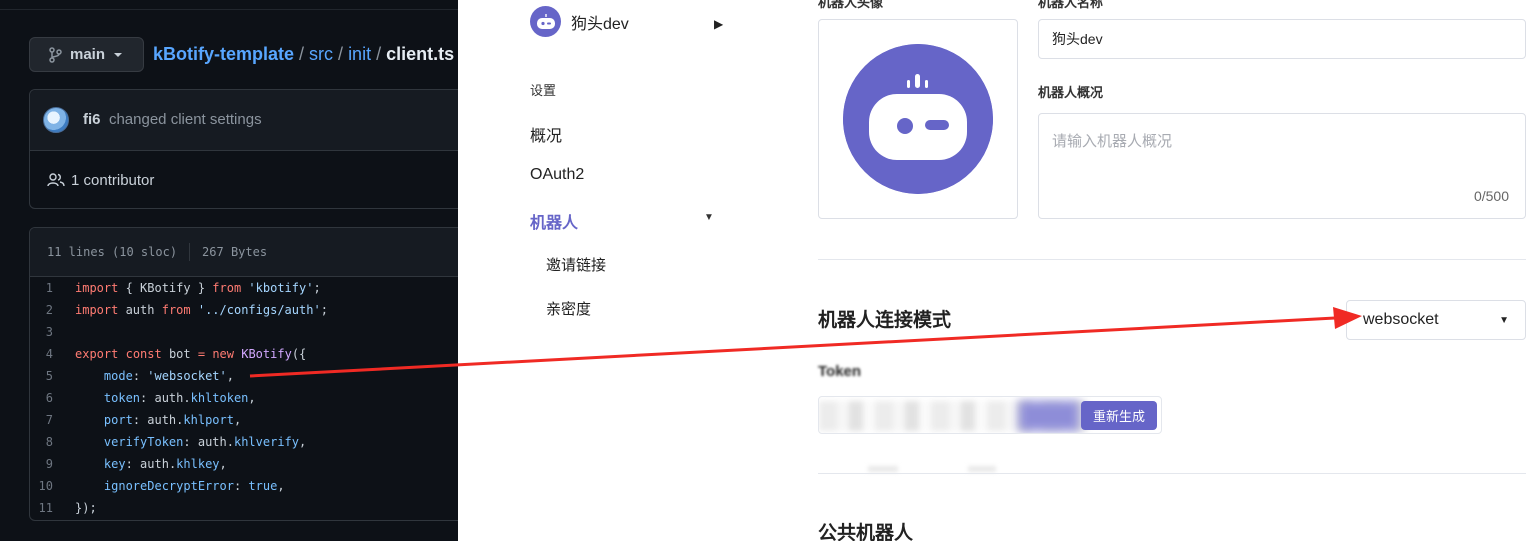 This screenshot has width=1532, height=541. What do you see at coordinates (52, 486) in the screenshot?
I see `line-number: 10` at bounding box center [52, 486].